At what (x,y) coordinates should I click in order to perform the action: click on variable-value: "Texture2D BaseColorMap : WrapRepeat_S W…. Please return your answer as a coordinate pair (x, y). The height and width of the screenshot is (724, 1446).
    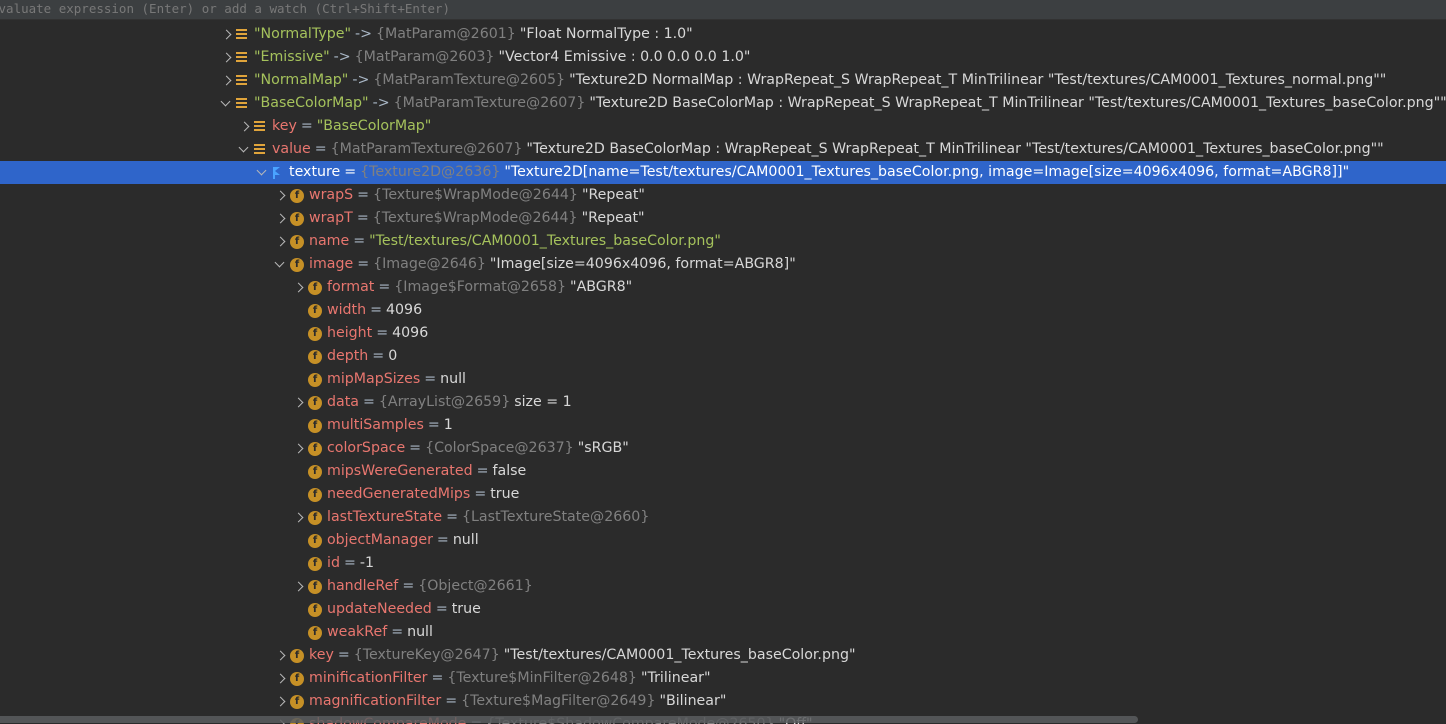
    Looking at the image, I should click on (955, 149).